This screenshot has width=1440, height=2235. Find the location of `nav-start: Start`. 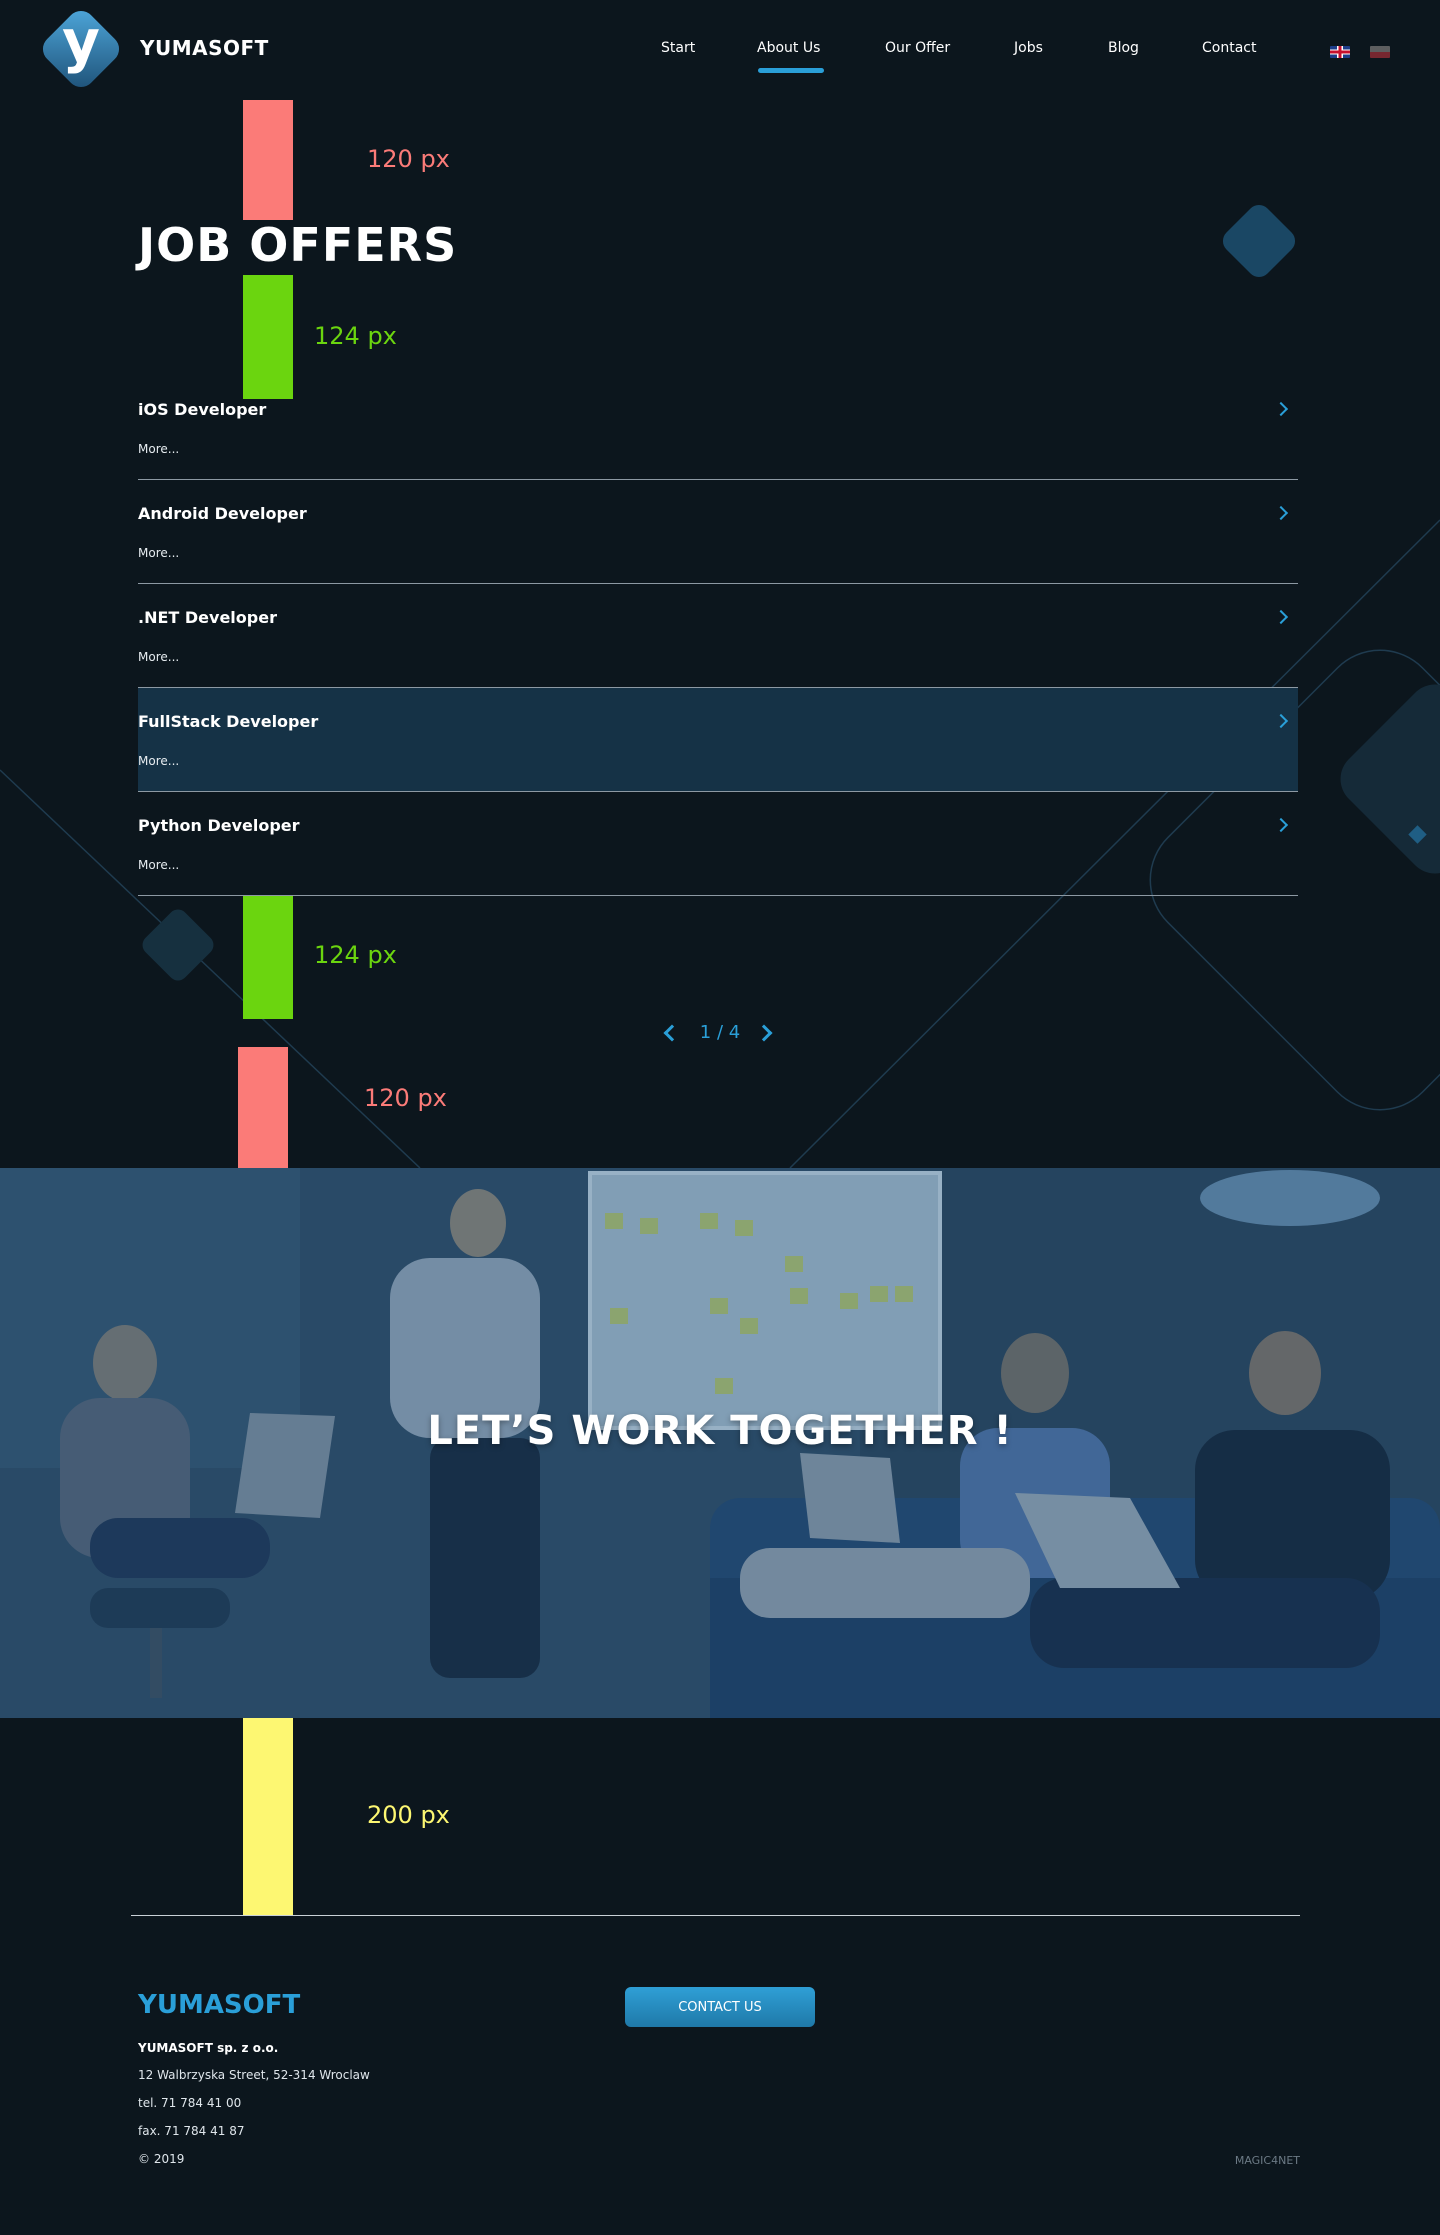

nav-start: Start is located at coordinates (678, 48).